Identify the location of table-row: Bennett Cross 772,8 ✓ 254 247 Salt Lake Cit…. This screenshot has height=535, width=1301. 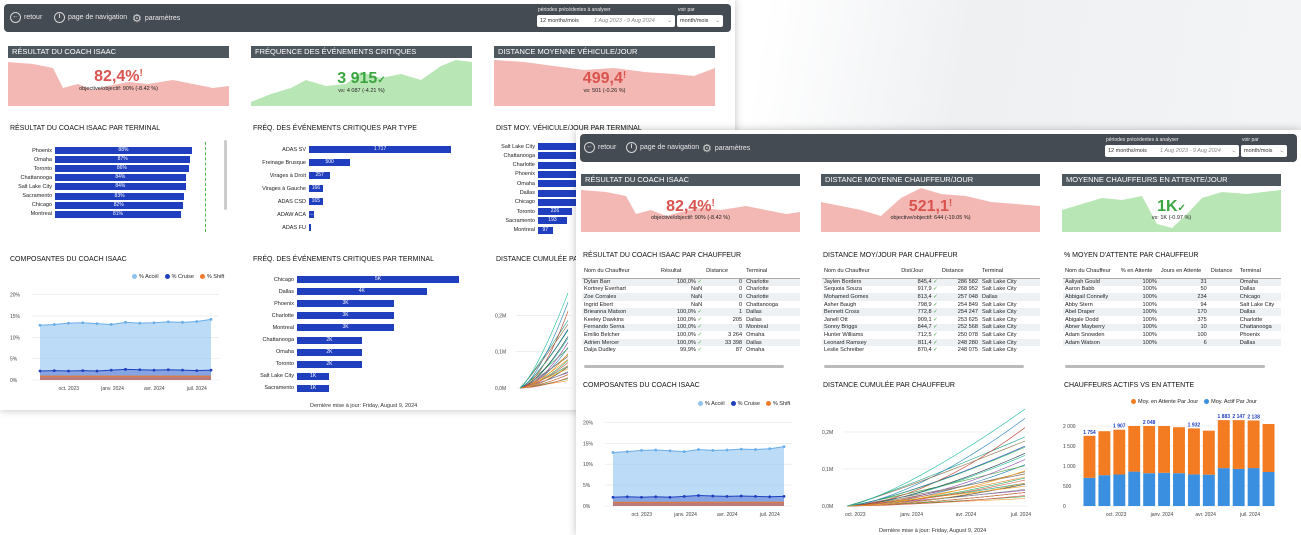
(931, 312).